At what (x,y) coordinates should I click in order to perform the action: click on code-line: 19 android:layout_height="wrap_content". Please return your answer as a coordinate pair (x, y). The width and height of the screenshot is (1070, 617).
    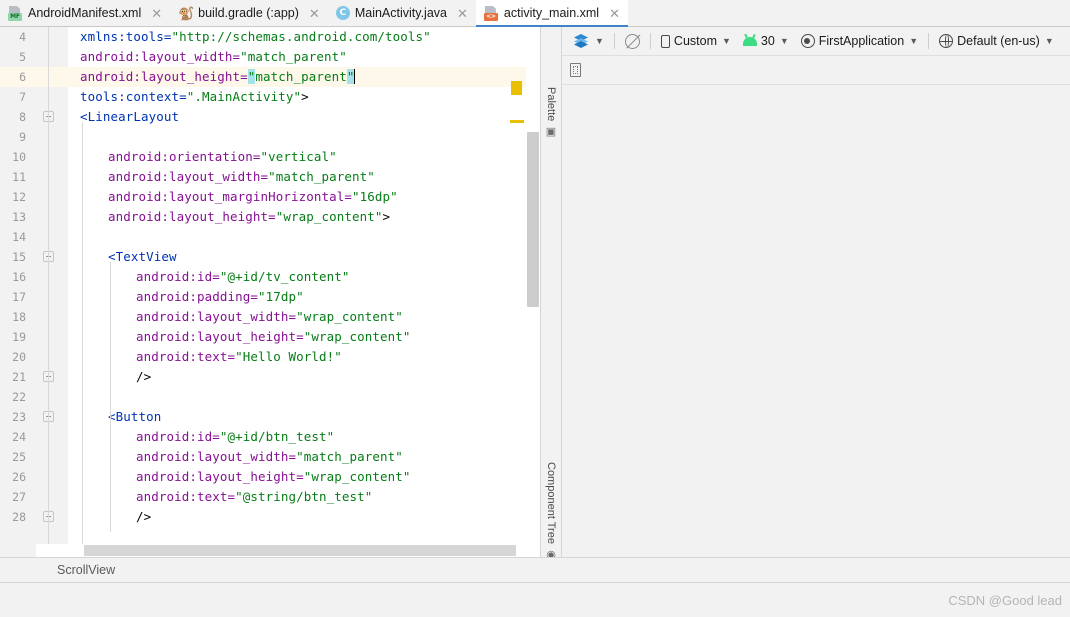
    Looking at the image, I should click on (270, 337).